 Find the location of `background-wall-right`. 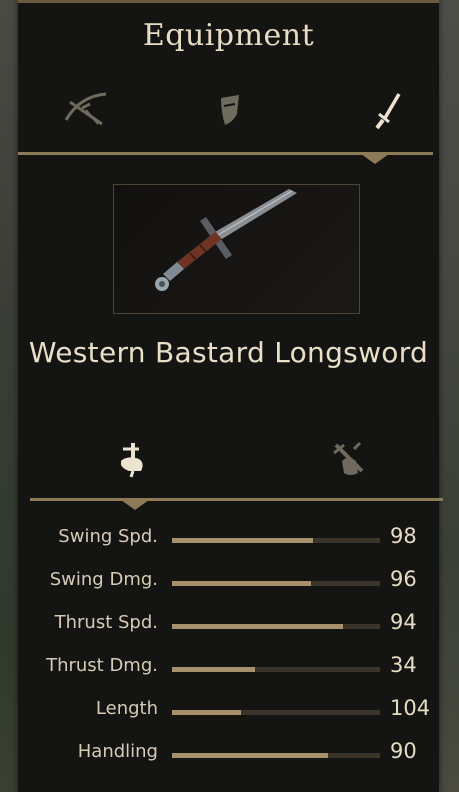

background-wall-right is located at coordinates (449, 396).